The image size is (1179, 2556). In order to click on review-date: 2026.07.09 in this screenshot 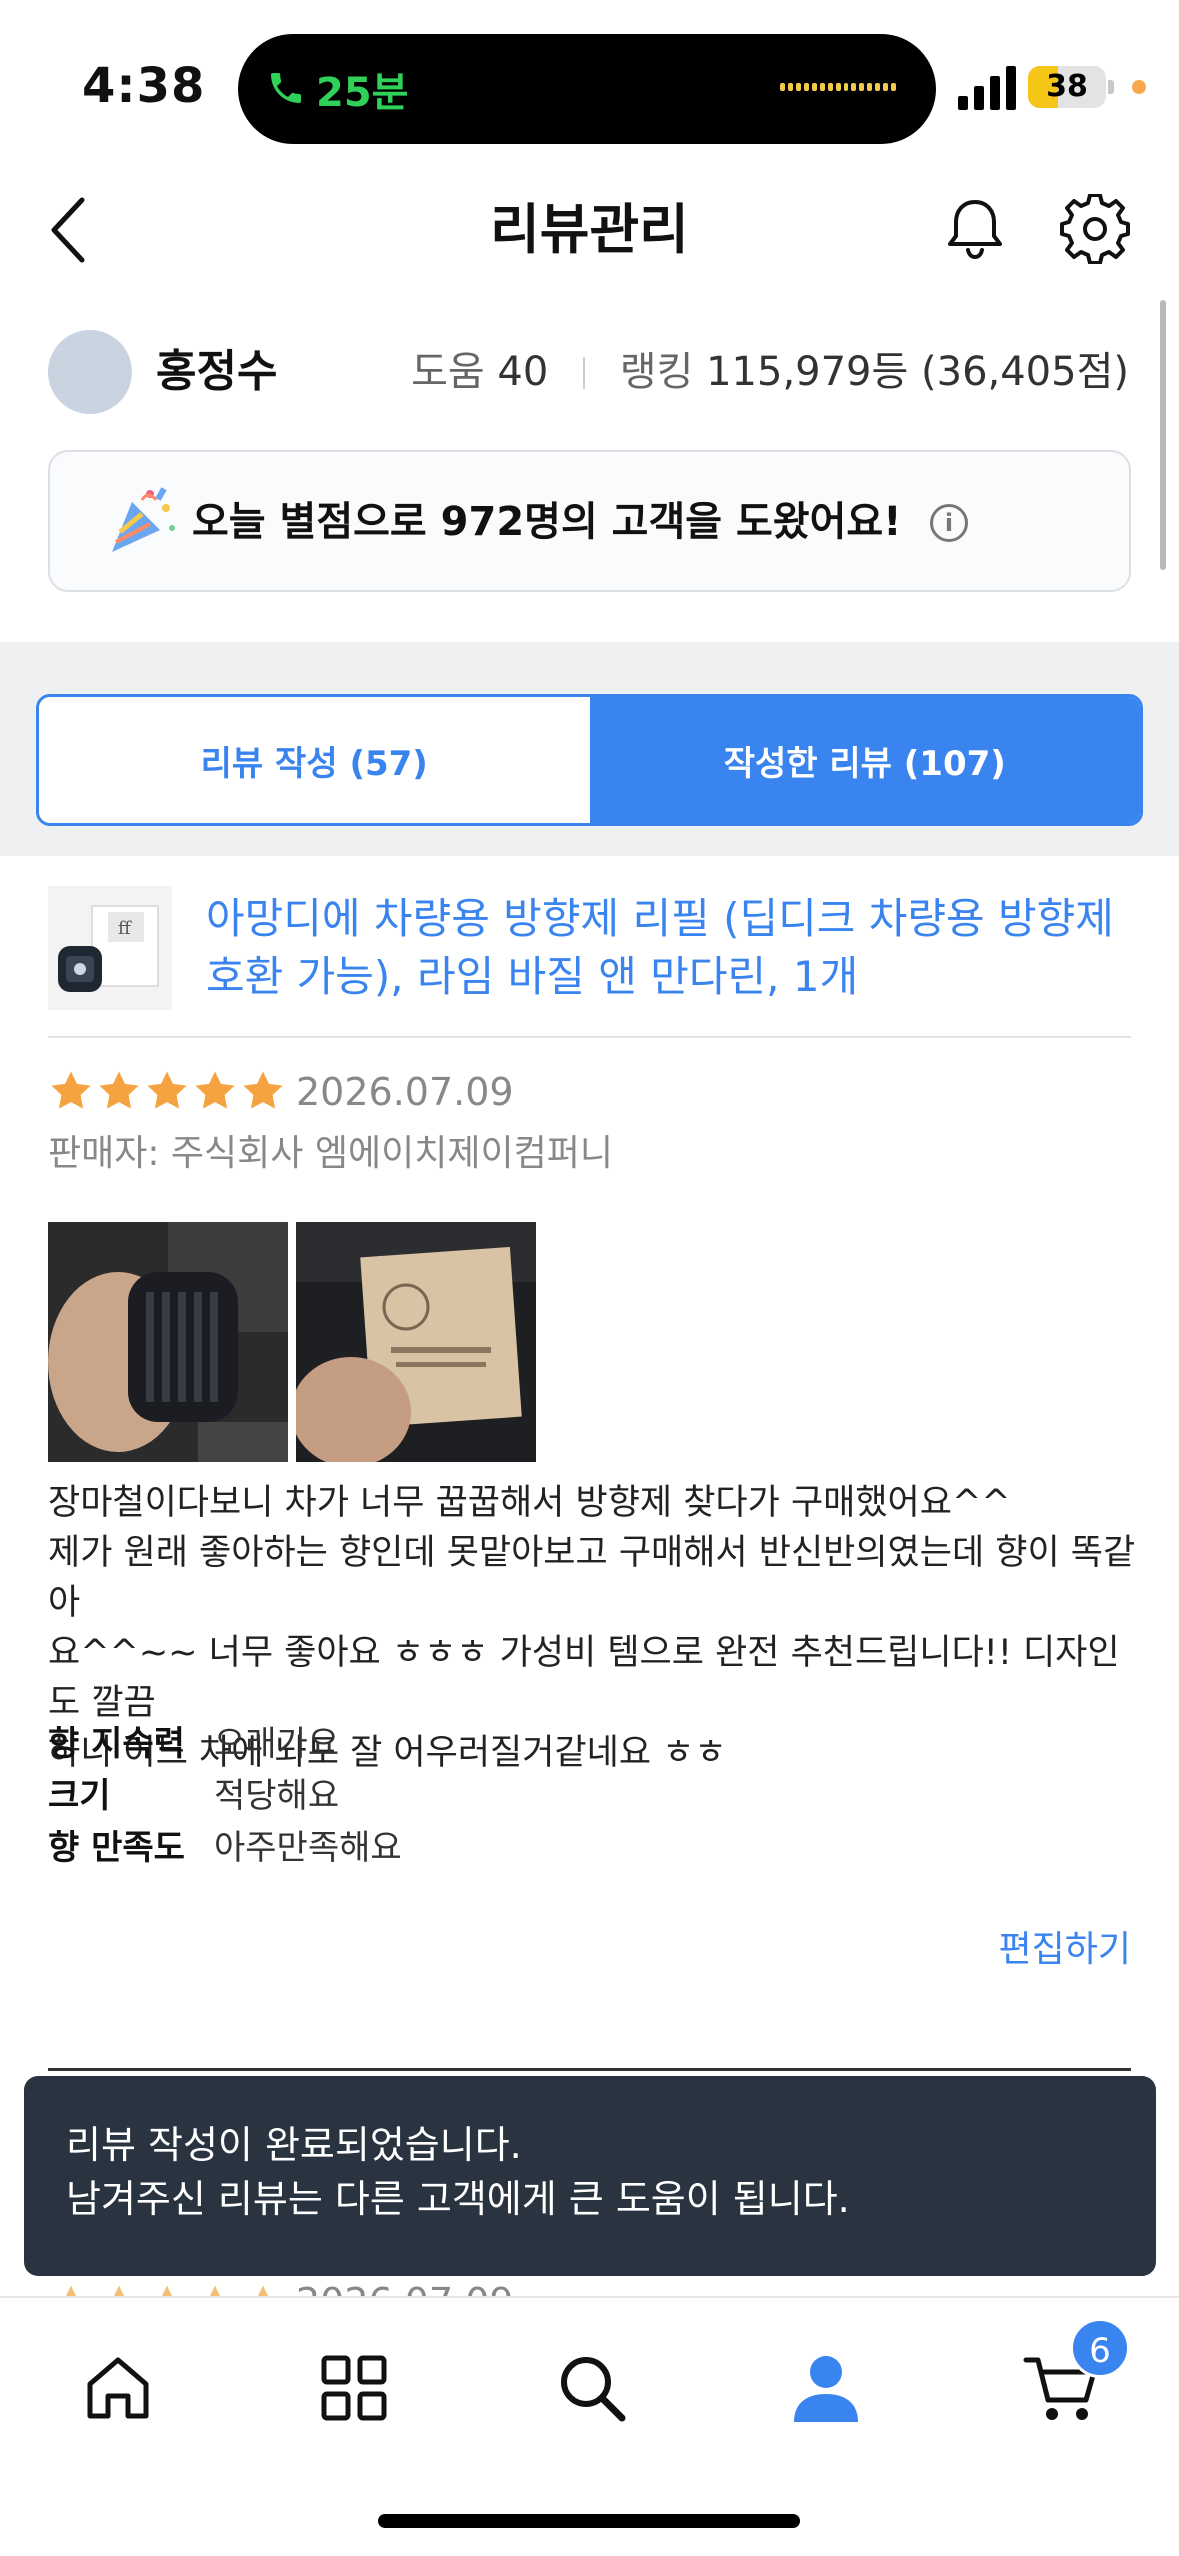, I will do `click(405, 1092)`.